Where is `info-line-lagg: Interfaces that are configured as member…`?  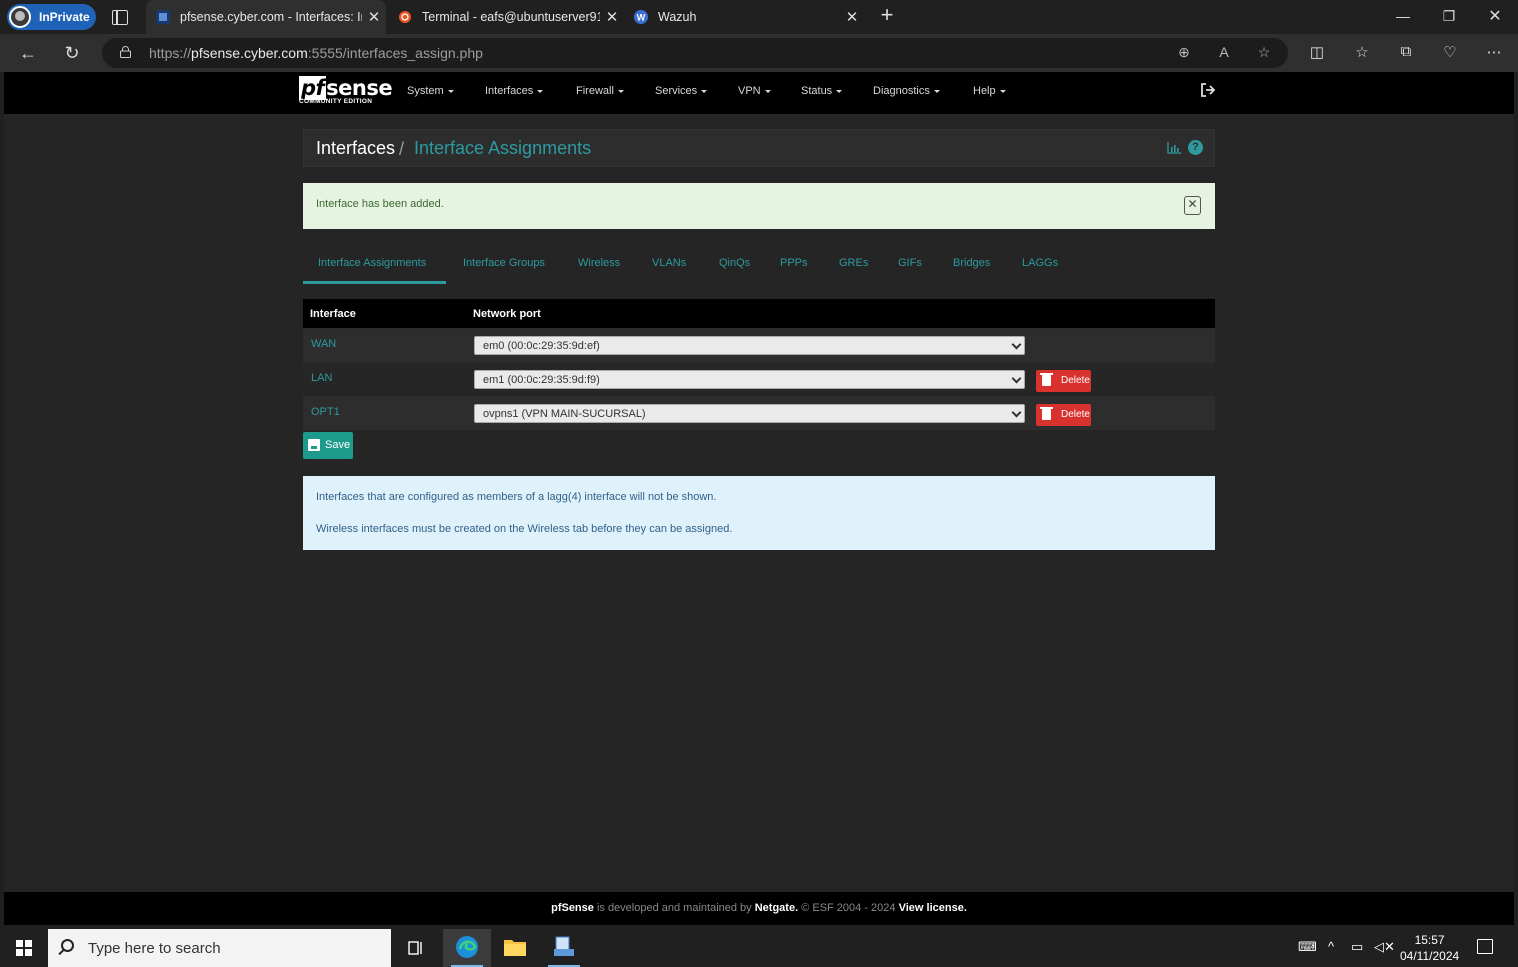
info-line-lagg: Interfaces that are configured as member… is located at coordinates (516, 497).